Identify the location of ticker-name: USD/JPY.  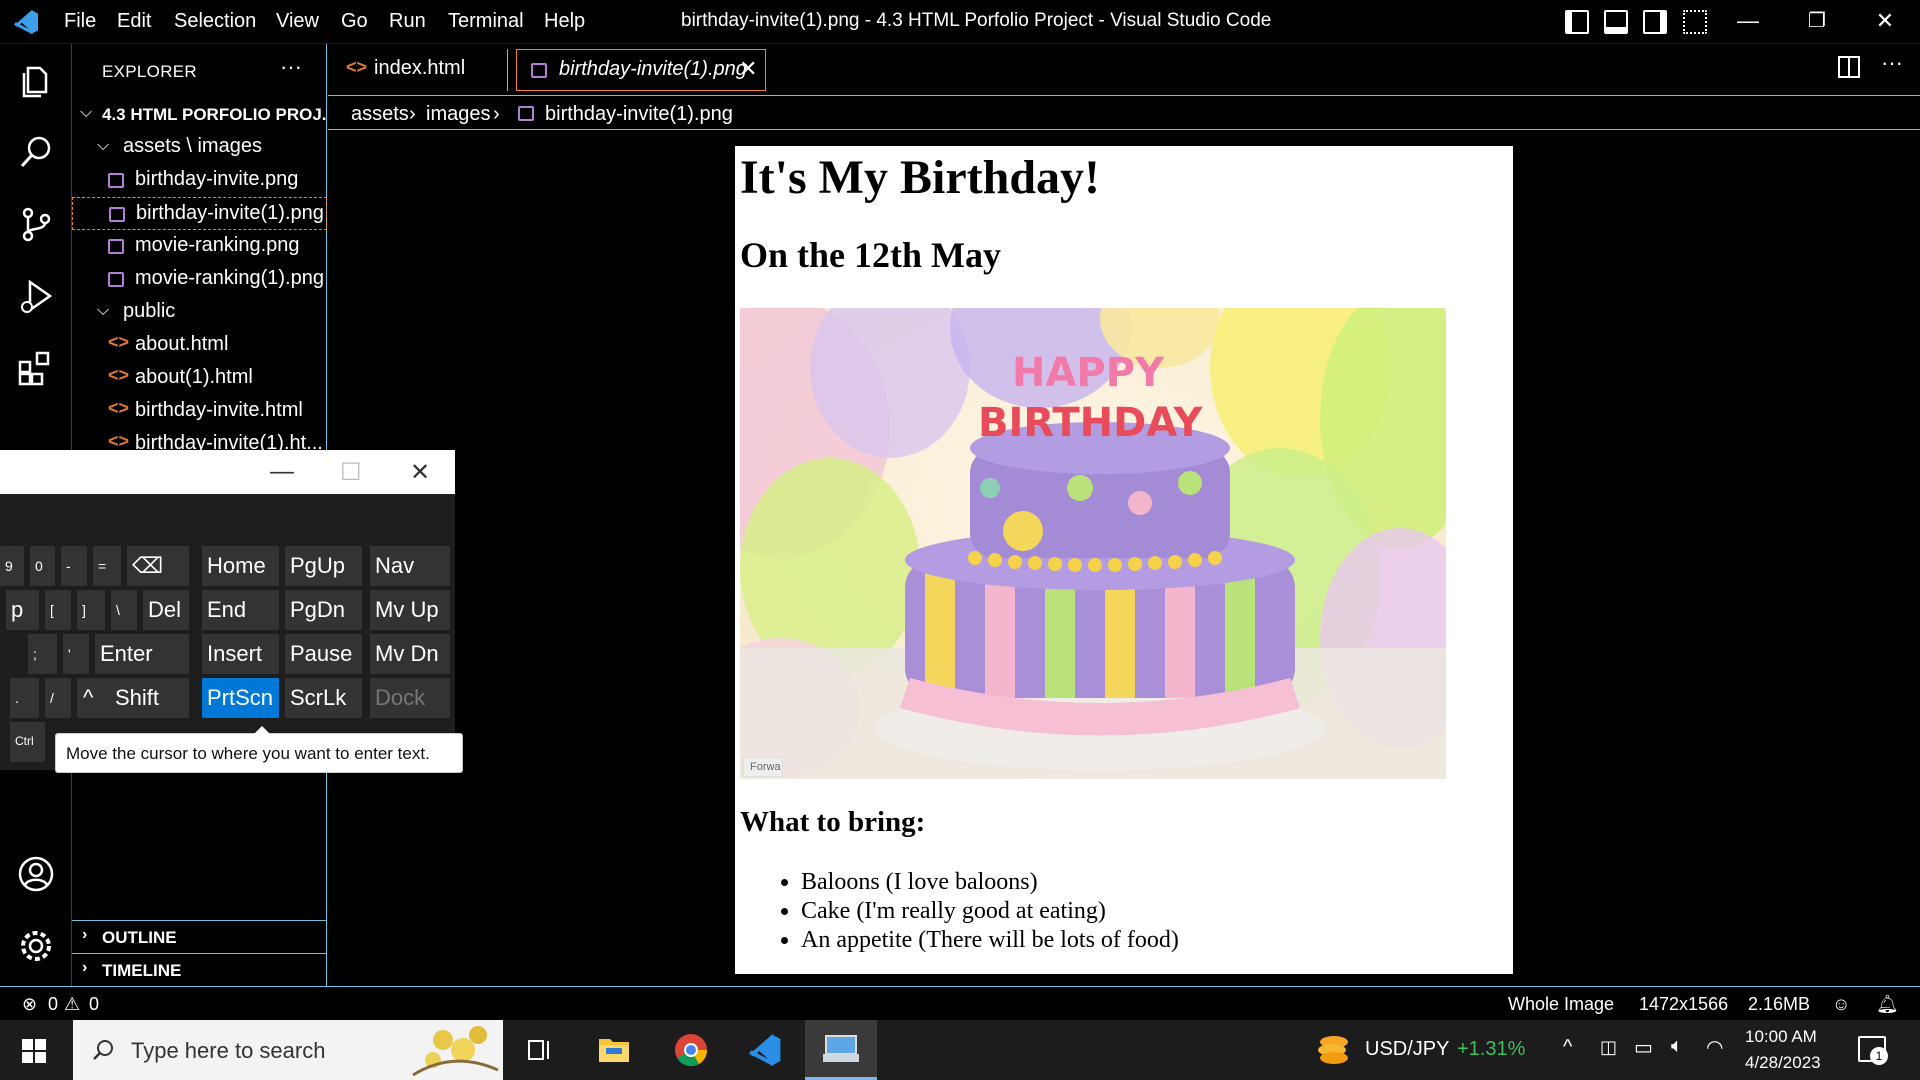
(1407, 1049).